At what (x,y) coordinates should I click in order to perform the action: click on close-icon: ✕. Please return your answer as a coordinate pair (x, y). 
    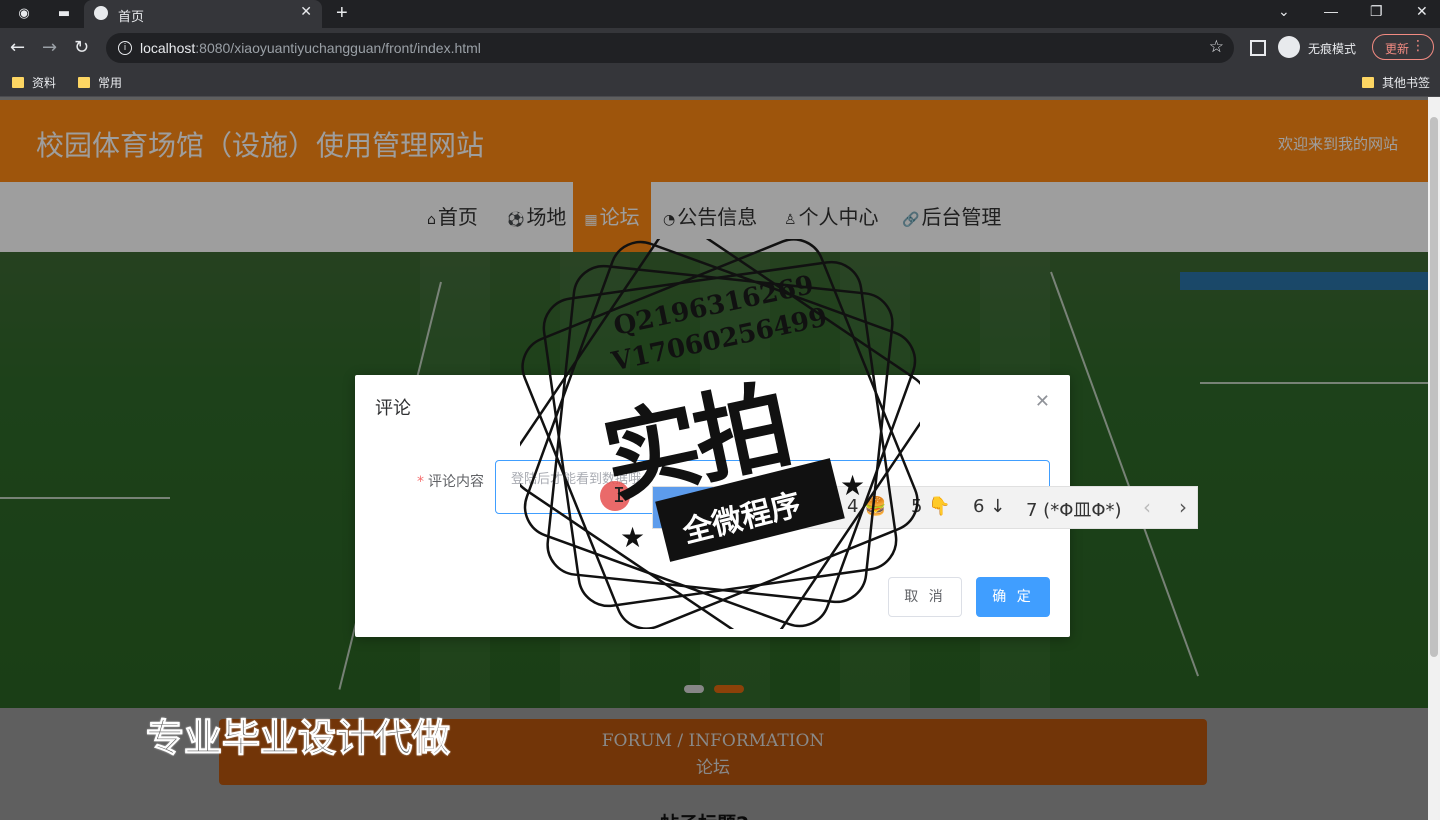
    Looking at the image, I should click on (1042, 401).